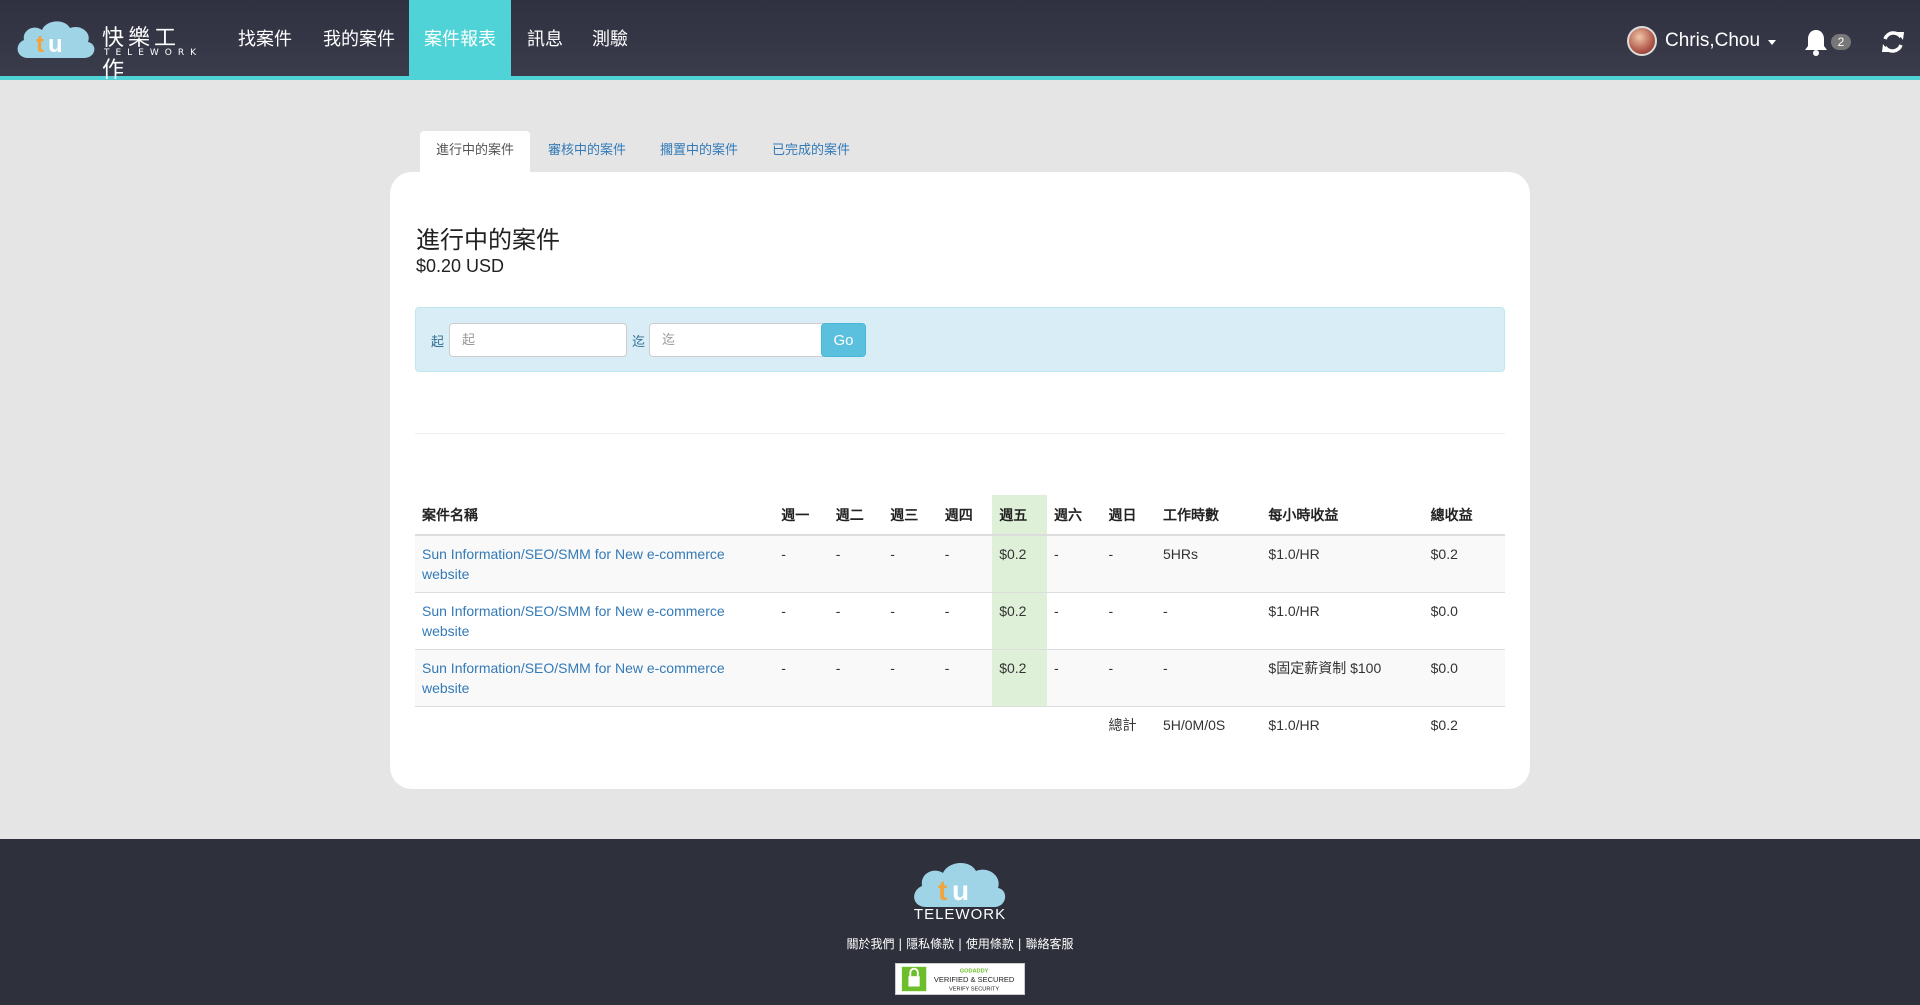  Describe the element at coordinates (974, 989) in the screenshot. I see `seal-line2: VERIFY SECURITY` at that location.